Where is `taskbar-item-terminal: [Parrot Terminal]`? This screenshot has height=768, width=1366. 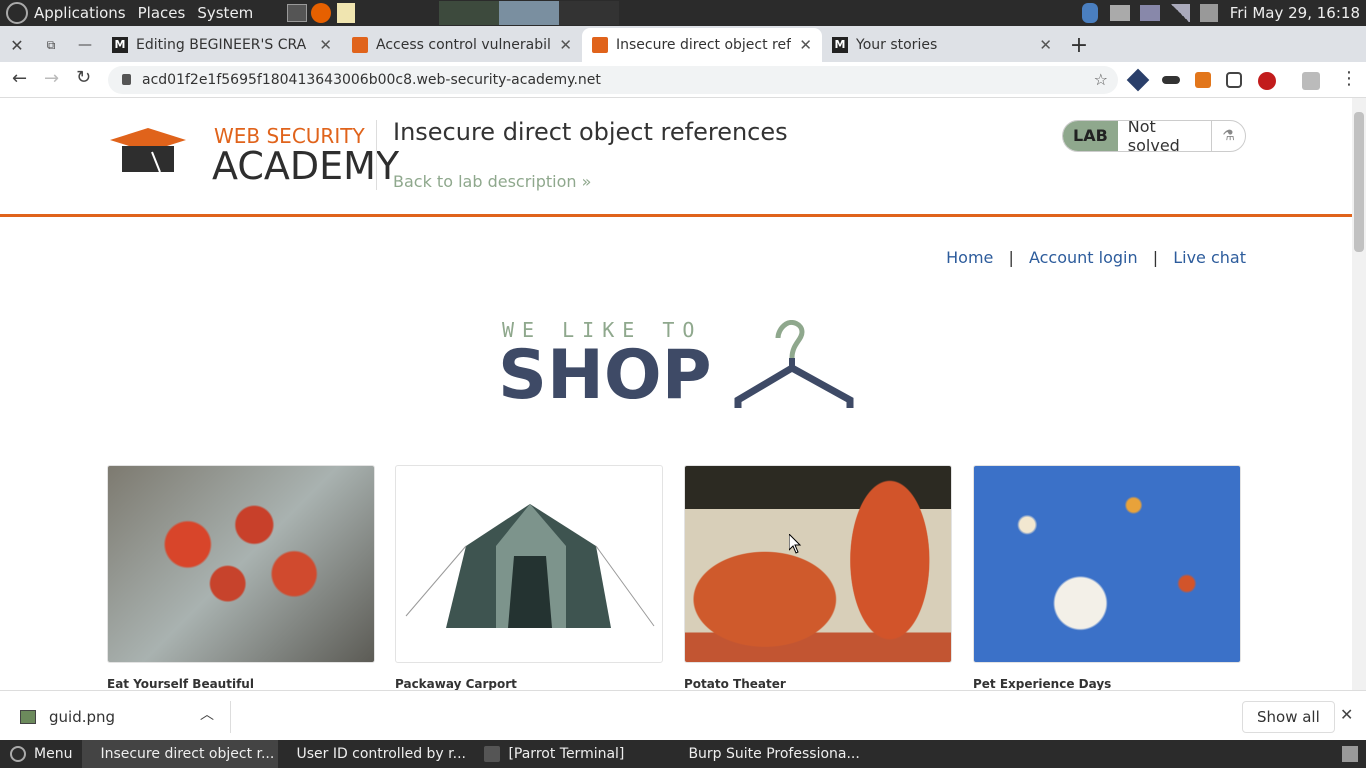
taskbar-item-terminal: [Parrot Terminal] is located at coordinates (572, 754).